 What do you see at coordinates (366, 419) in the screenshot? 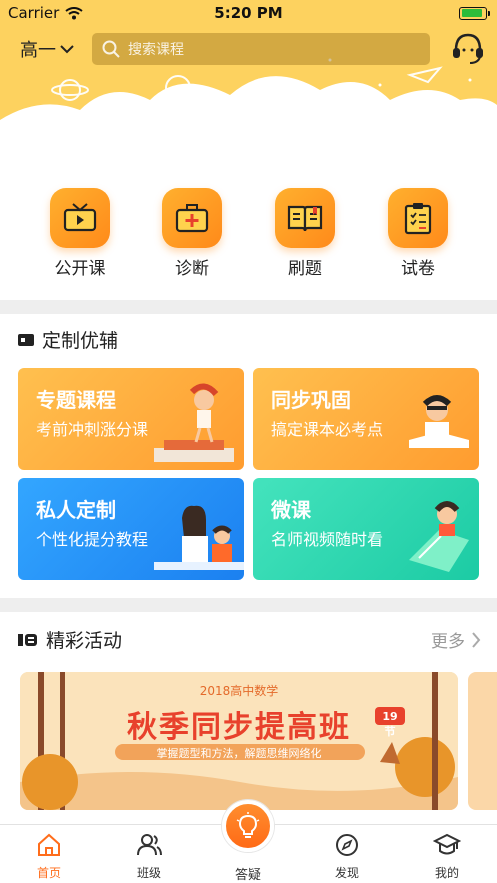
I see `card-sync-review: 同步巩固 搞定课本必考点` at bounding box center [366, 419].